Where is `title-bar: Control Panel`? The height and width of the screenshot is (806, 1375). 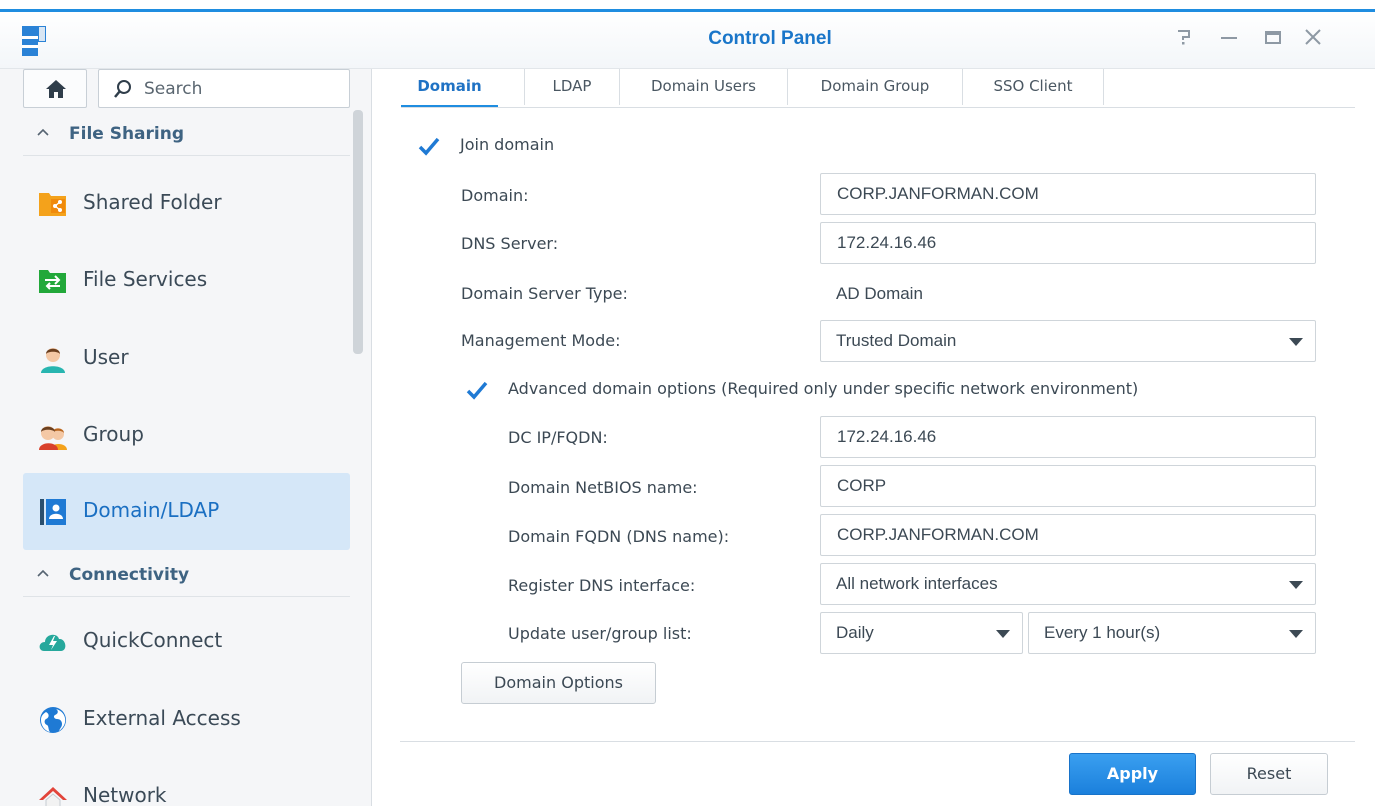
title-bar: Control Panel is located at coordinates (687, 40).